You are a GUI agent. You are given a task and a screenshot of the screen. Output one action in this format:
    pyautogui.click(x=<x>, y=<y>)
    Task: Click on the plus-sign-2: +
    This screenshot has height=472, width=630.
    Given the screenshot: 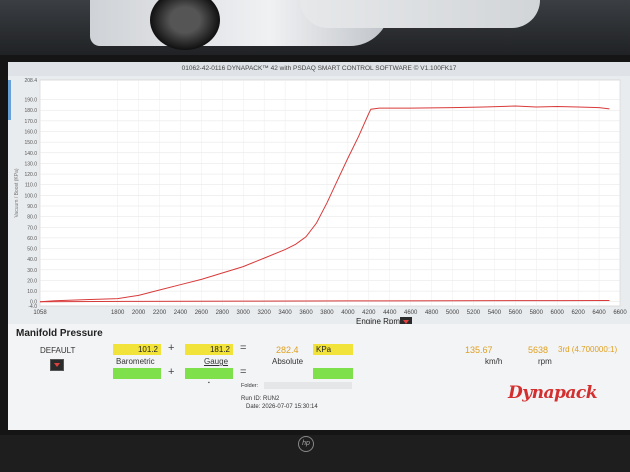 What is the action you would take?
    pyautogui.click(x=171, y=372)
    